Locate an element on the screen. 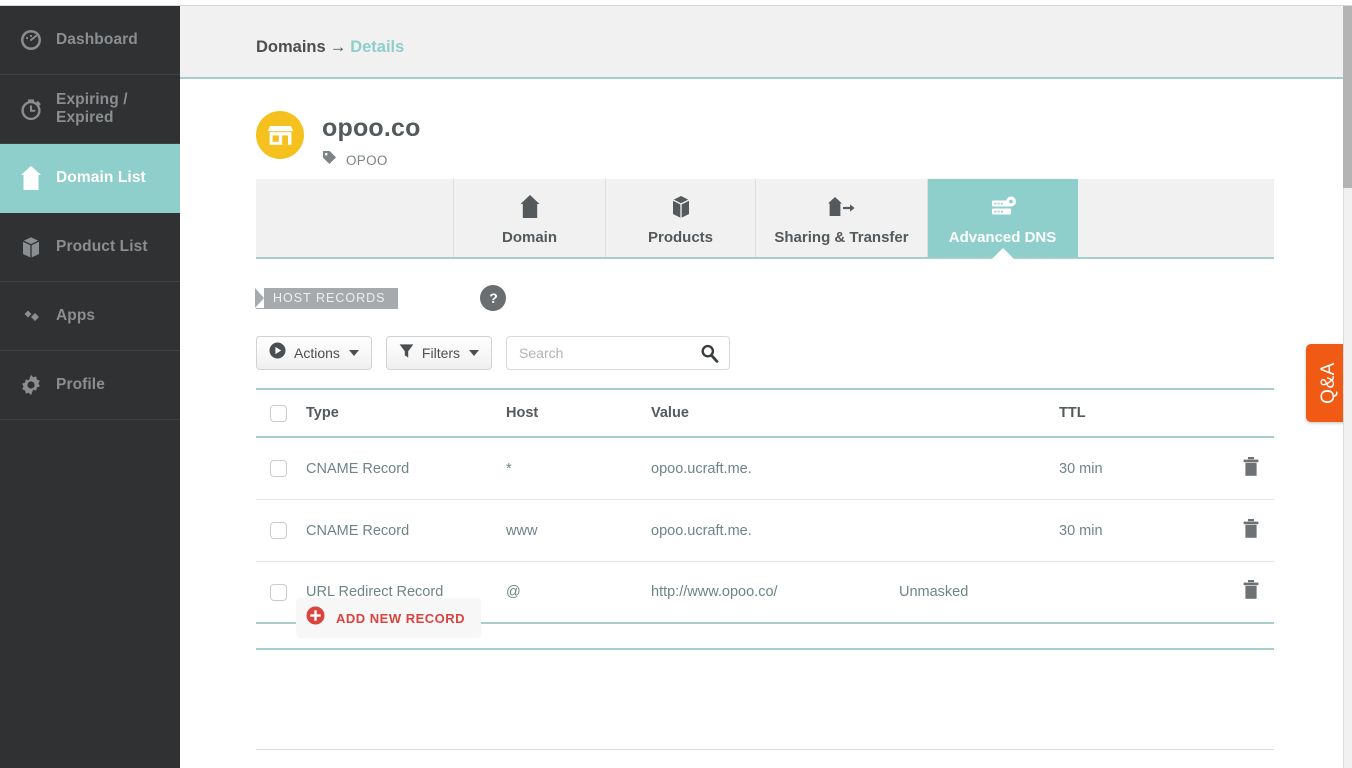 The height and width of the screenshot is (768, 1352). sidebar-item-label: Product List is located at coordinates (102, 246).